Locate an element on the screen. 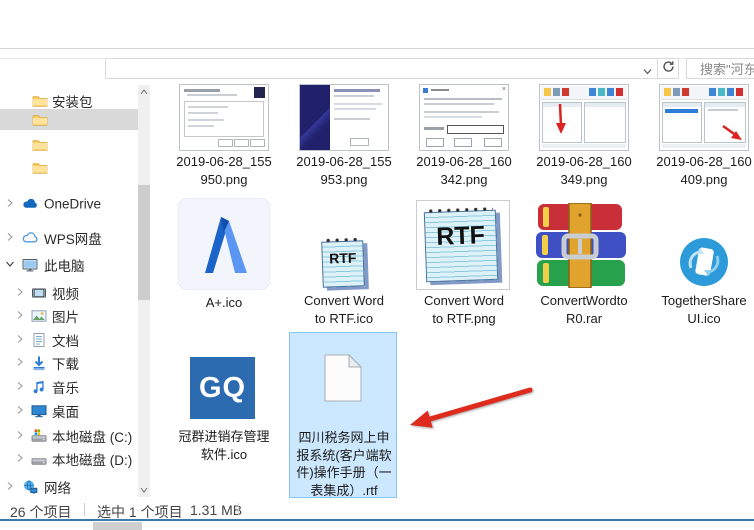  file-name: 冠群进销存管理 软件.ico is located at coordinates (224, 445).